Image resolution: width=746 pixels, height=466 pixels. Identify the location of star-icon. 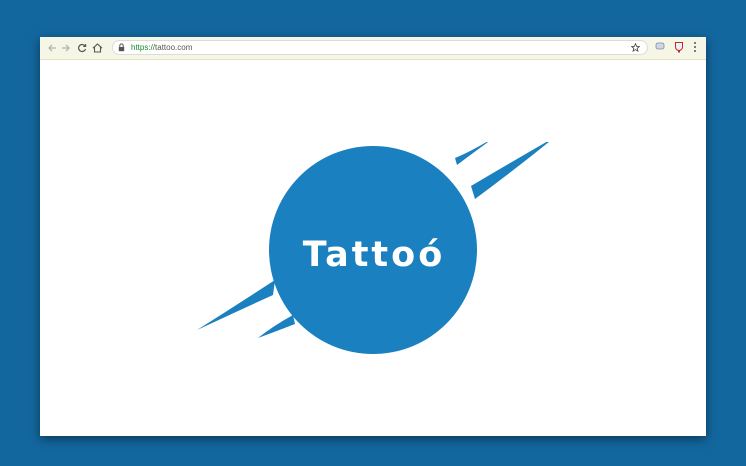
(635, 47).